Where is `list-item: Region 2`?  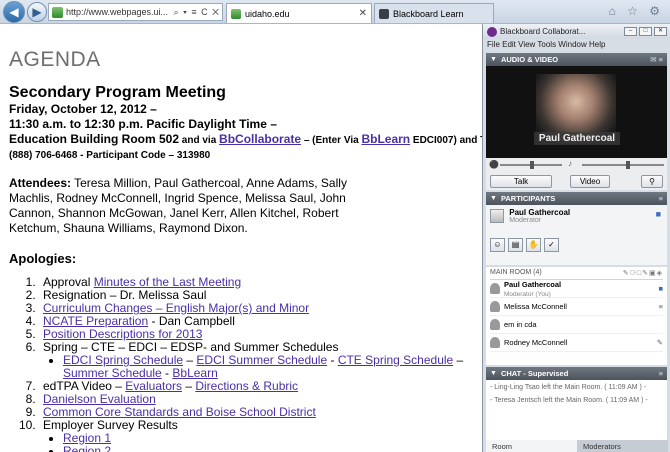 list-item: Region 2 is located at coordinates (272, 448).